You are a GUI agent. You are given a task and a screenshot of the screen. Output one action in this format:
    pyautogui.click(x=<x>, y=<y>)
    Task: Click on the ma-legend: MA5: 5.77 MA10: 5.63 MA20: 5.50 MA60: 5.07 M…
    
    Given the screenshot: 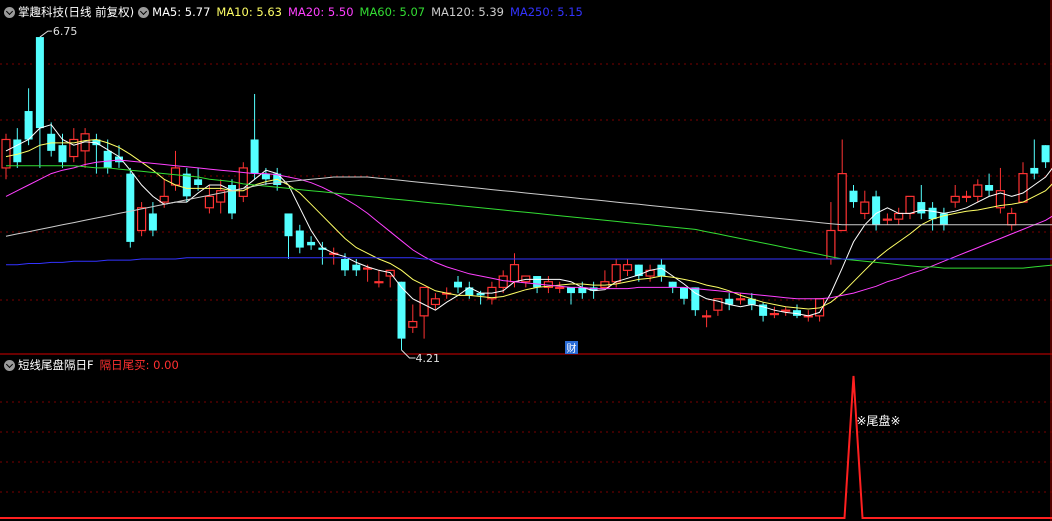 What is the action you would take?
    pyautogui.click(x=370, y=12)
    